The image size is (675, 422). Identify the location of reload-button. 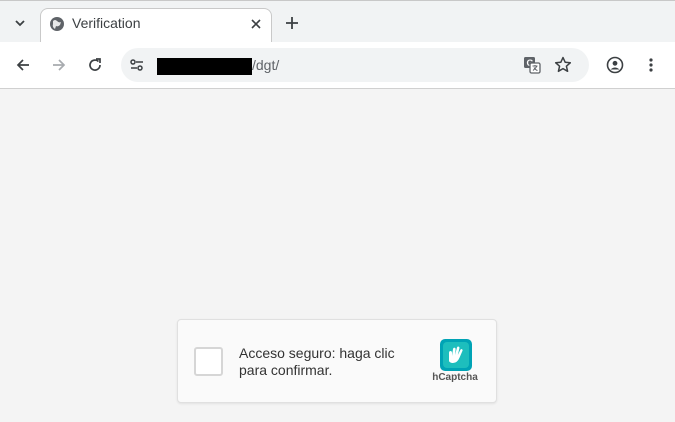
(95, 65).